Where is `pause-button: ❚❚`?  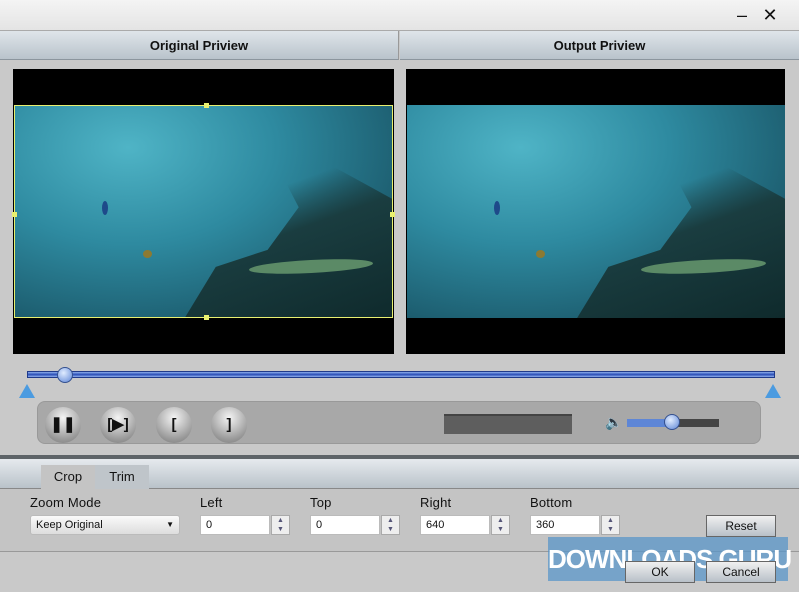
pause-button: ❚❚ is located at coordinates (63, 425).